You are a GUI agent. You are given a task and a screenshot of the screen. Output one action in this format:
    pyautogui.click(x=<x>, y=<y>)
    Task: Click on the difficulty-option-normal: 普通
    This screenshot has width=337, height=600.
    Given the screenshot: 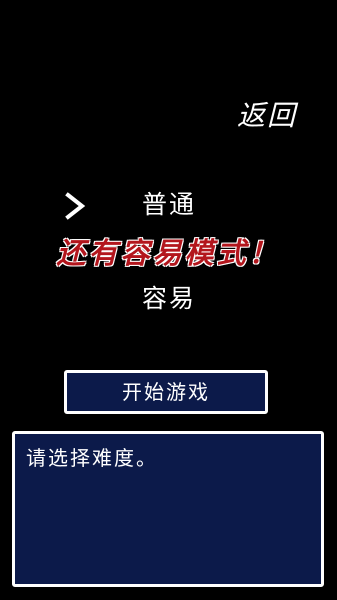 What is the action you would take?
    pyautogui.click(x=169, y=205)
    